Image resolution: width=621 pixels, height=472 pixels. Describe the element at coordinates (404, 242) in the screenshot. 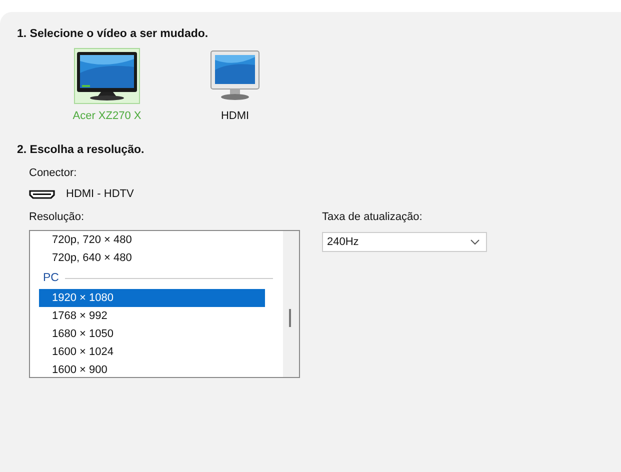

I see `refresh-rate-dropdown: 240Hz` at that location.